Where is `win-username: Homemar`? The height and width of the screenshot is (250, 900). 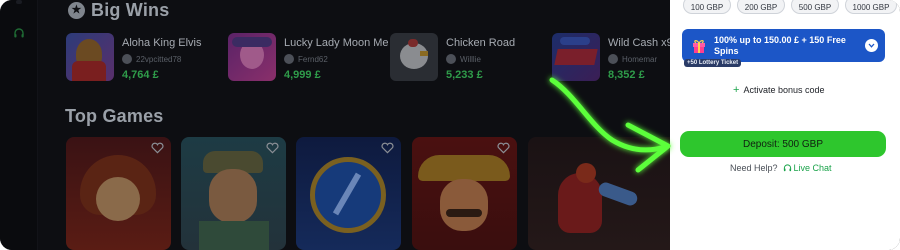
win-username: Homemar is located at coordinates (640, 59).